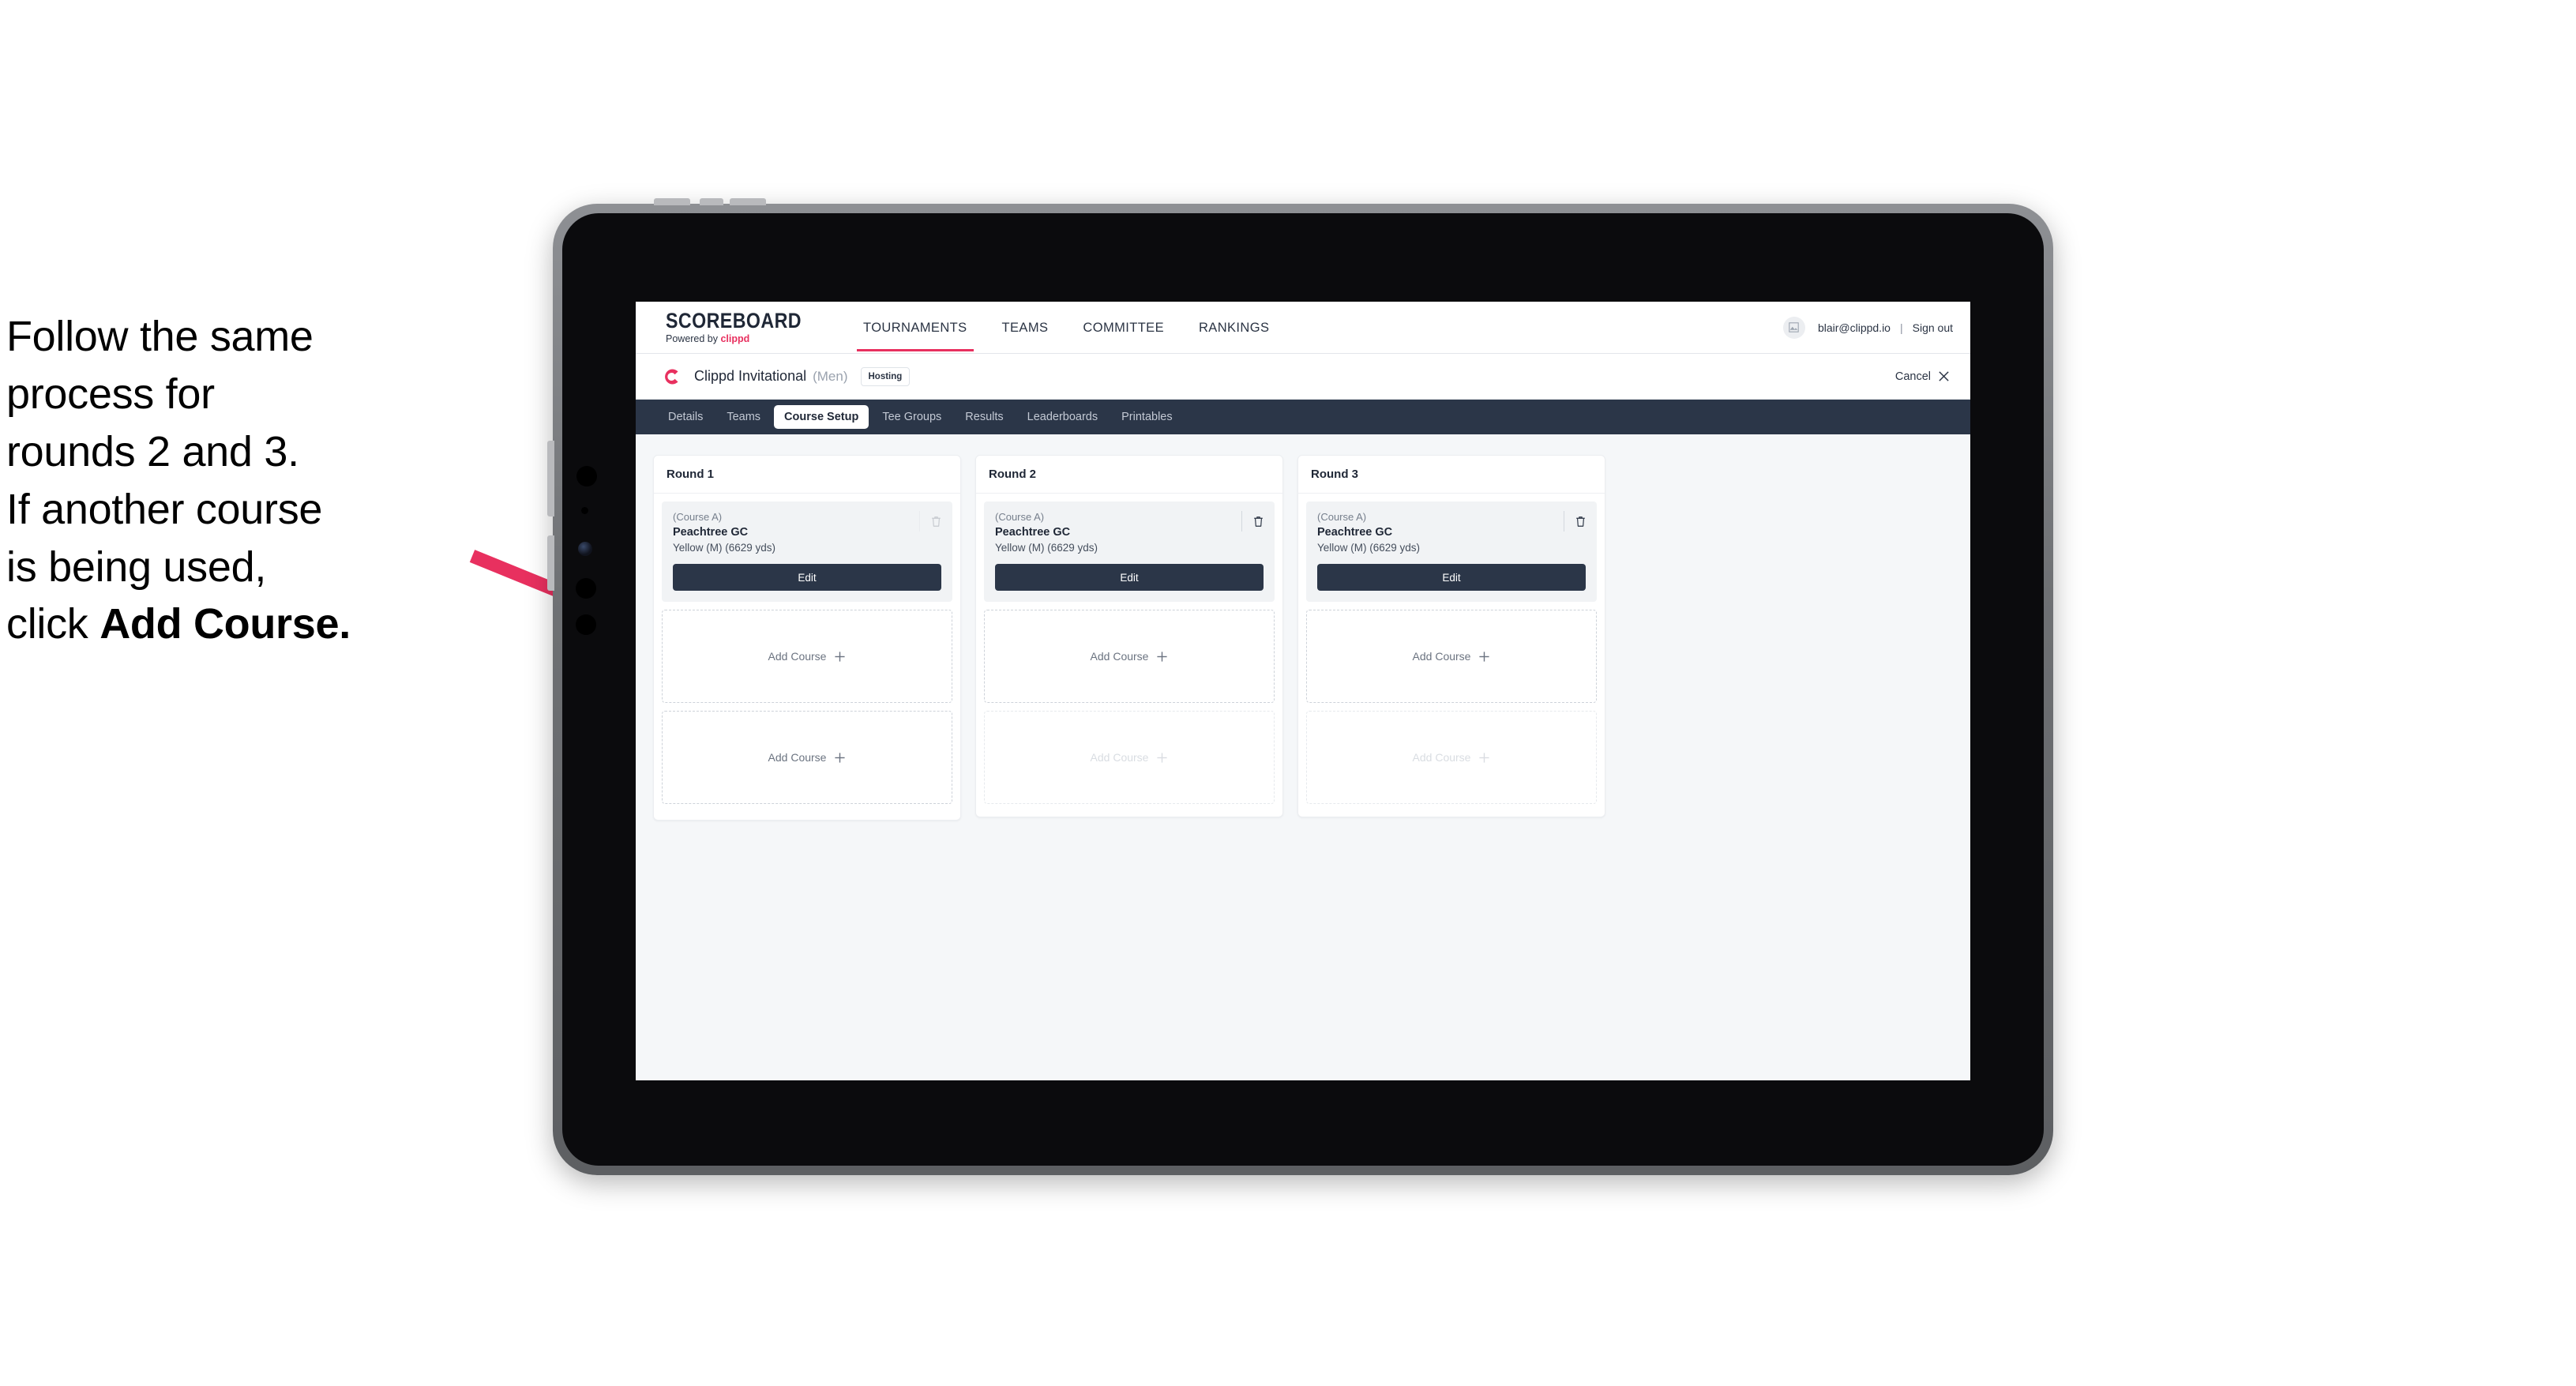 This screenshot has width=2576, height=1386. Describe the element at coordinates (1369, 548) in the screenshot. I see `round-3-course-tee: Yellow (M) (6629 yds)` at that location.